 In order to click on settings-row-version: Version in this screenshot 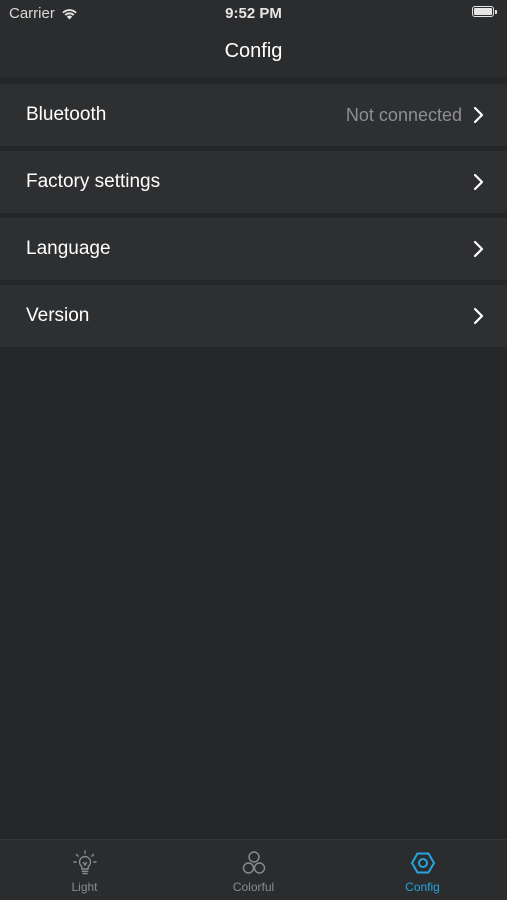, I will do `click(253, 316)`.